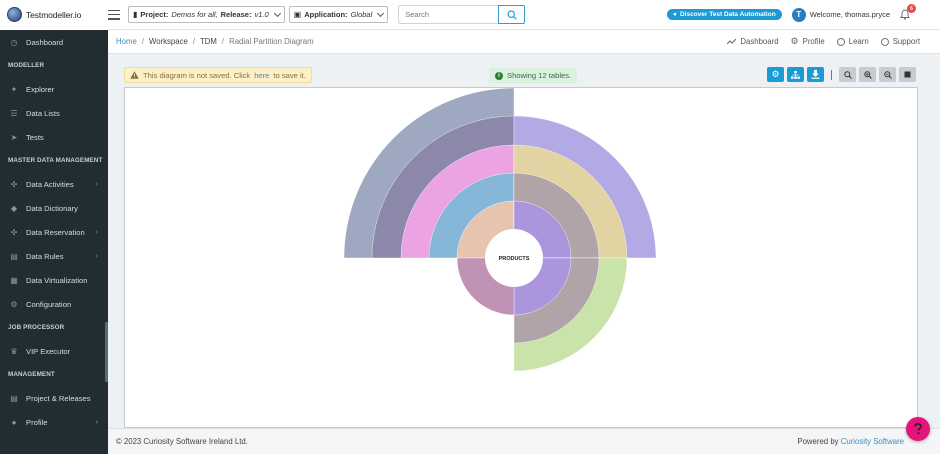 This screenshot has height=454, width=940. What do you see at coordinates (37, 422) in the screenshot?
I see `sidebar-item-label: Profile` at bounding box center [37, 422].